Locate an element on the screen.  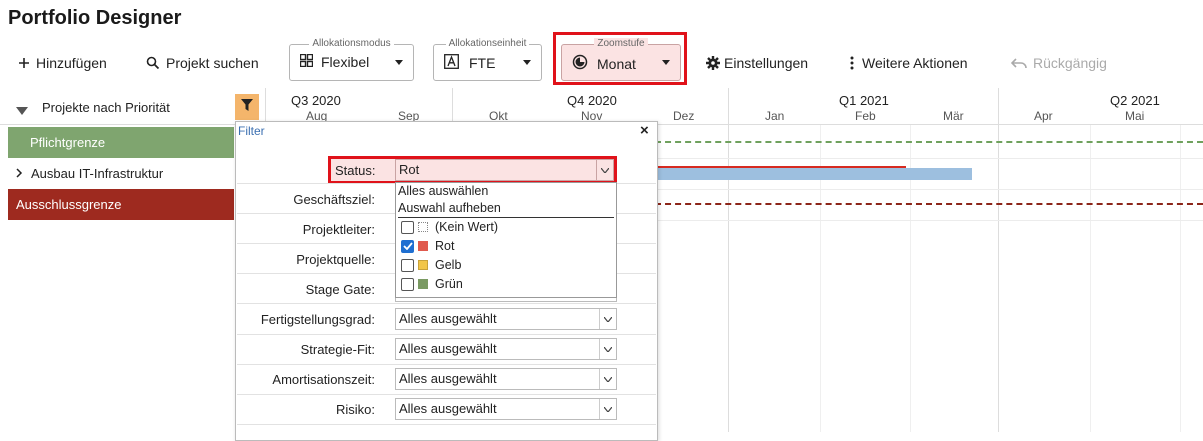
search-icon is located at coordinates (153, 63).